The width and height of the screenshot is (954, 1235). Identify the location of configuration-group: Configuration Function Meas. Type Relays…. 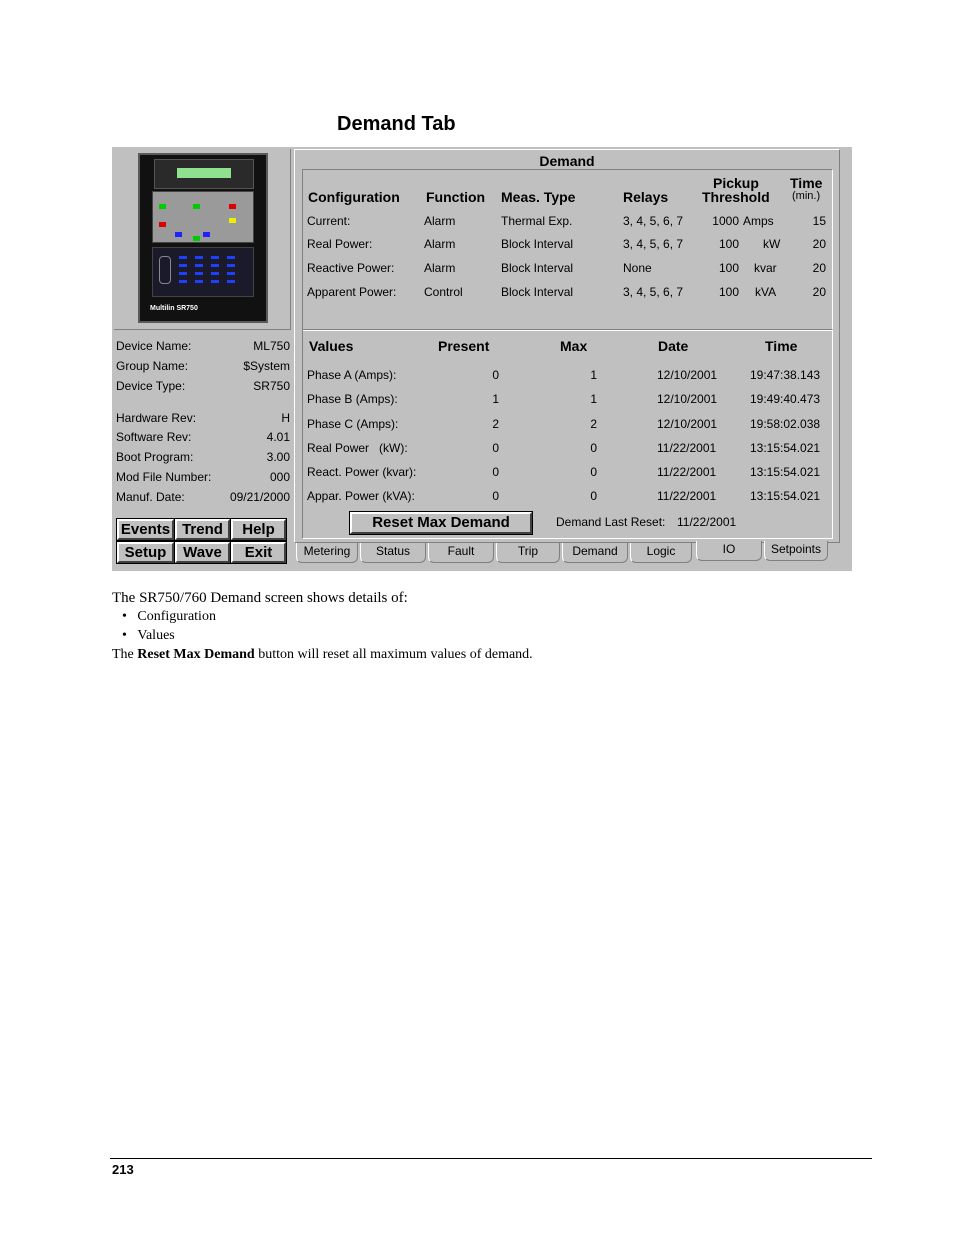
(567, 250).